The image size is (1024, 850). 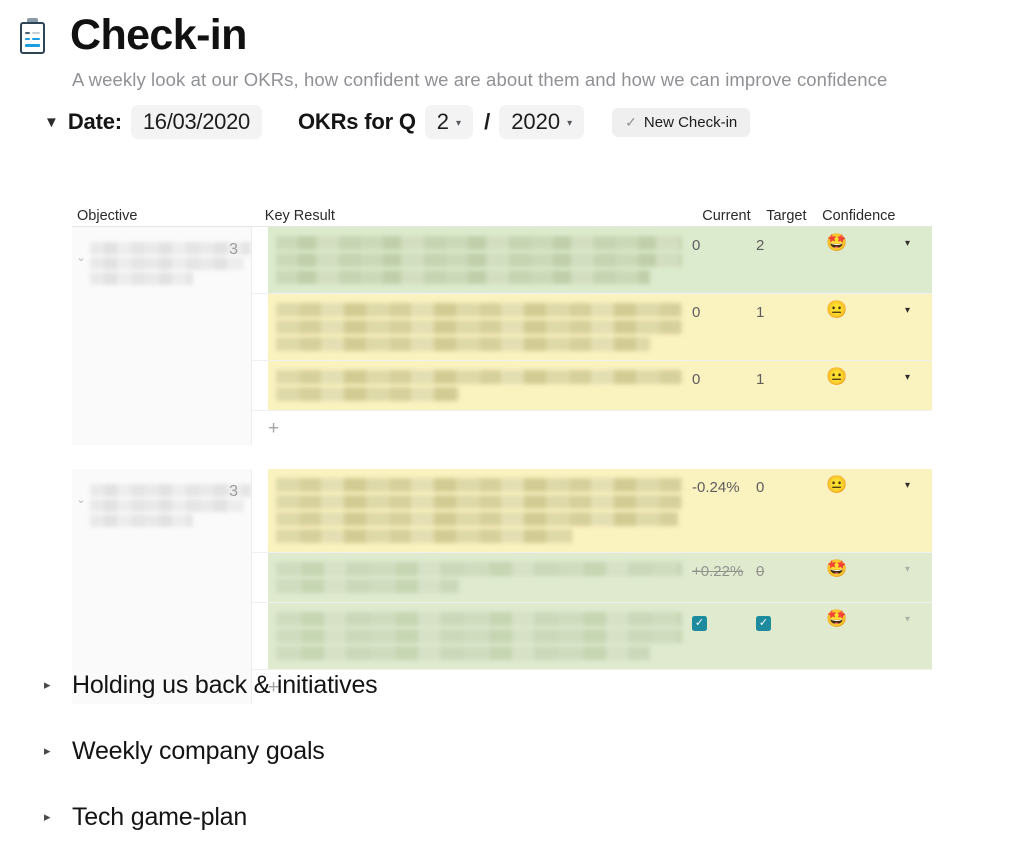 I want to click on table-row: -0.24% 0 😐 ▾, so click(x=592, y=511).